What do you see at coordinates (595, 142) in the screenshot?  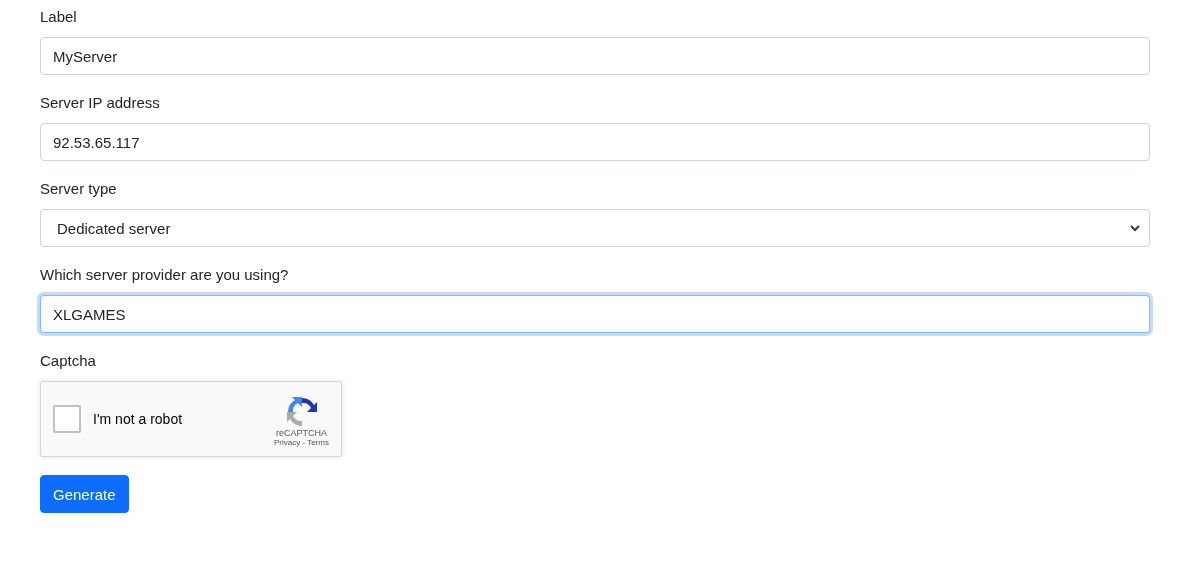 I see `text-input: 92.53.65.117` at bounding box center [595, 142].